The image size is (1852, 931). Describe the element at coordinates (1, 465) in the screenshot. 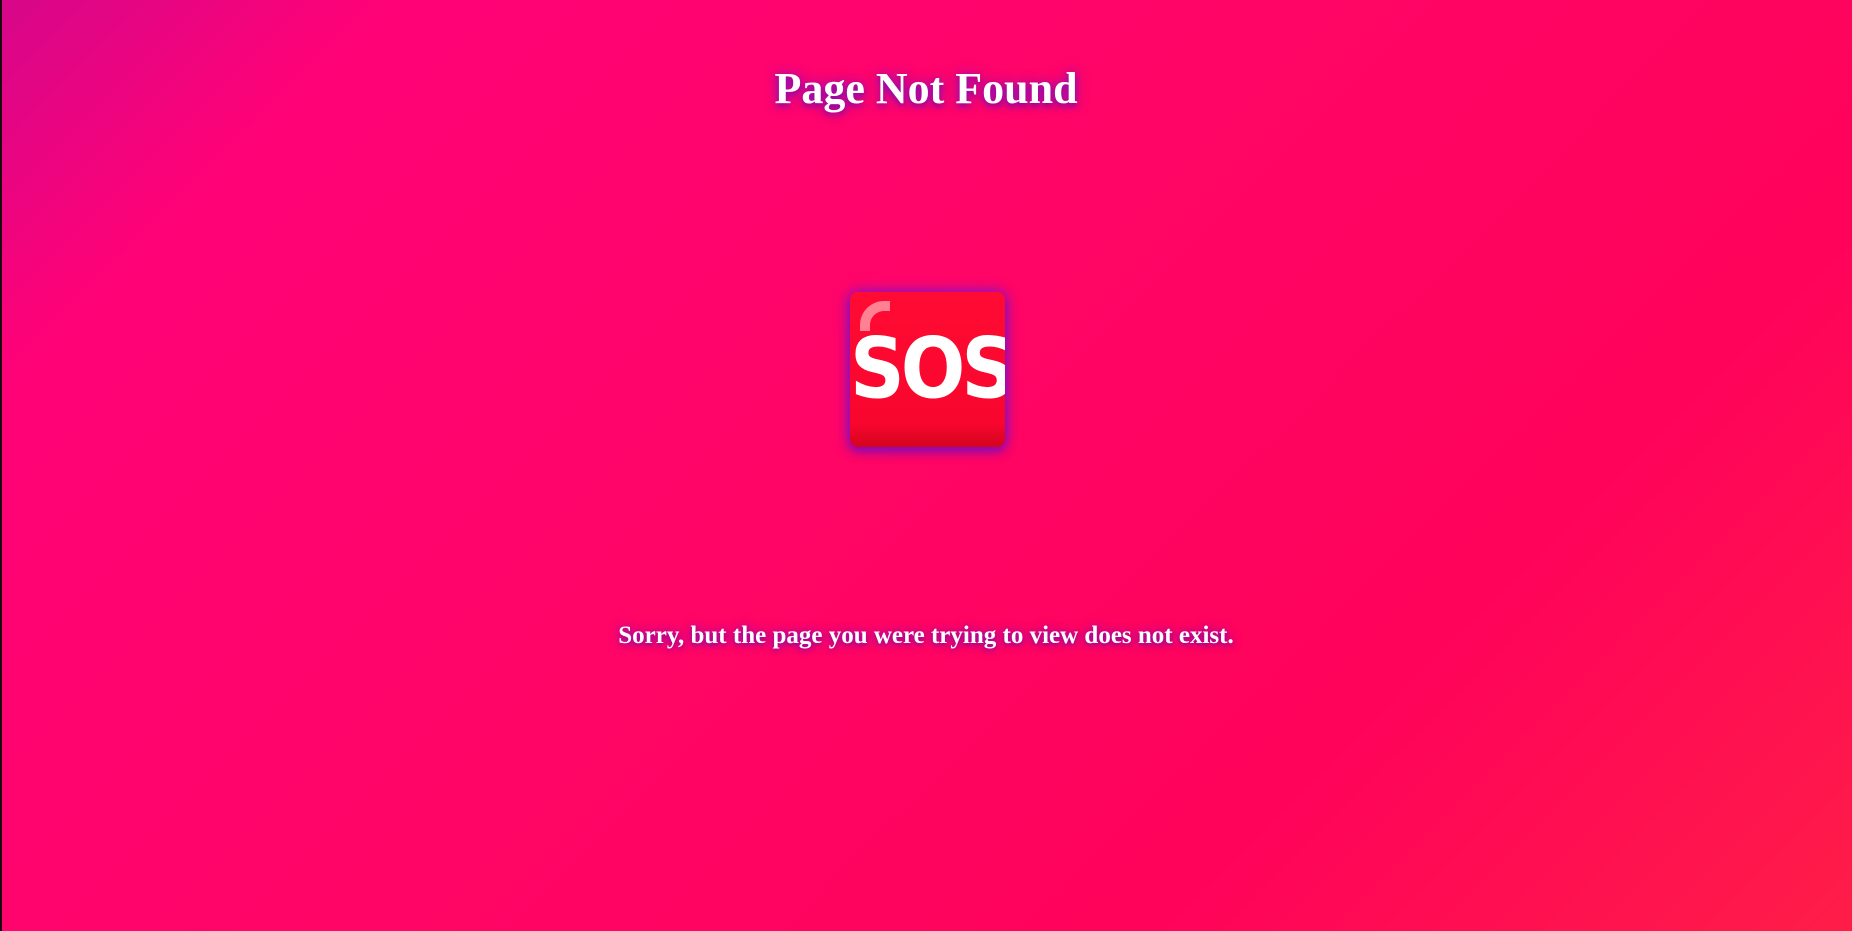

I see `window-left-border` at that location.